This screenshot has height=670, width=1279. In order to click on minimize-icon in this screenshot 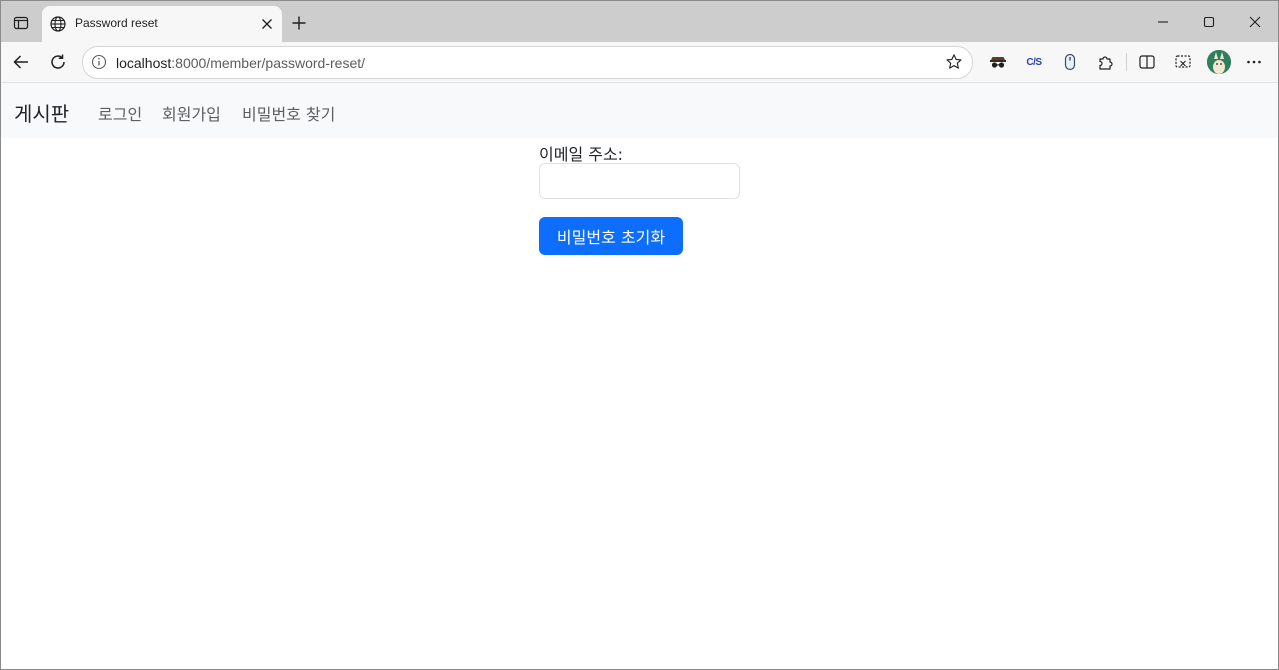, I will do `click(1163, 22)`.